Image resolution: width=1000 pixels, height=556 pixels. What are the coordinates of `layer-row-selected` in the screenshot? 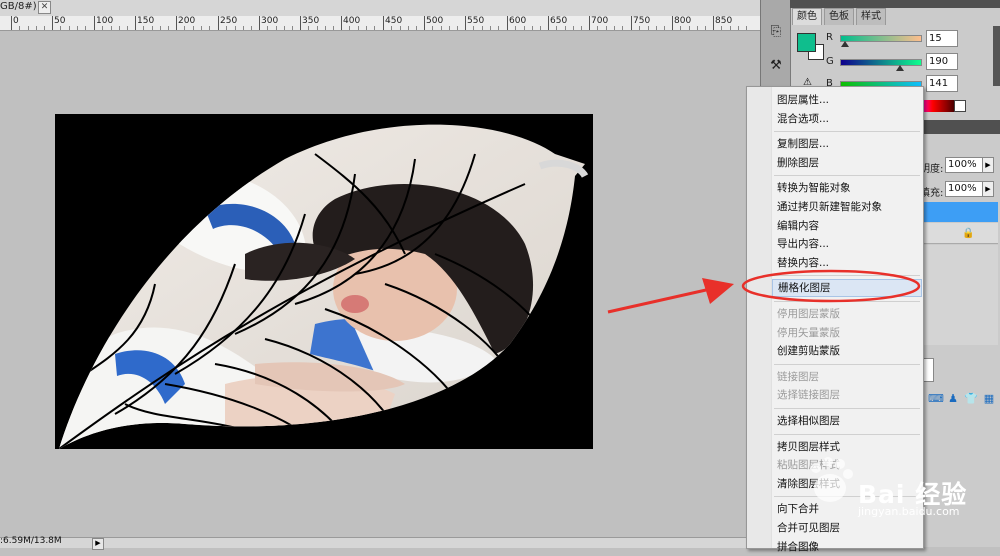 It's located at (959, 212).